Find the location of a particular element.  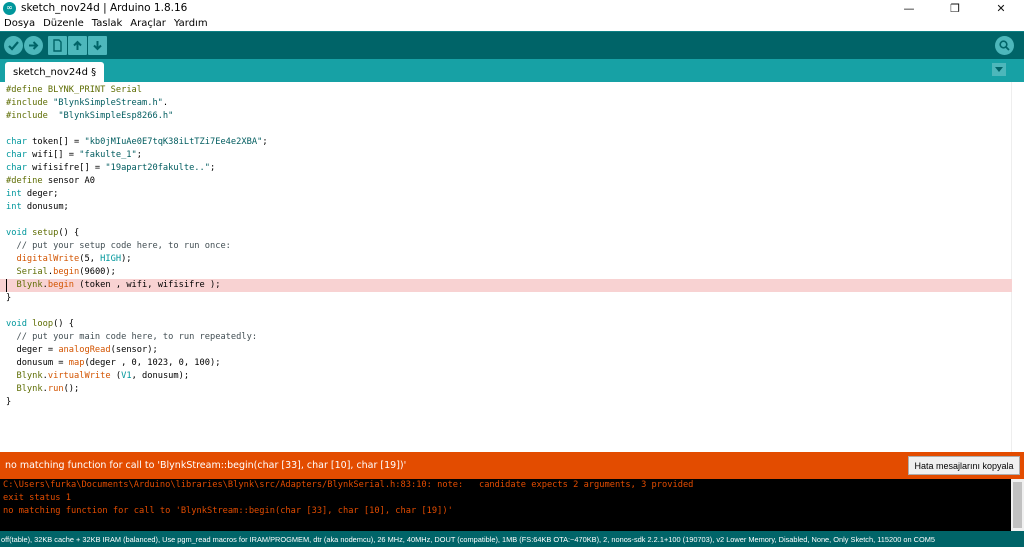

check-icon is located at coordinates (13, 46).